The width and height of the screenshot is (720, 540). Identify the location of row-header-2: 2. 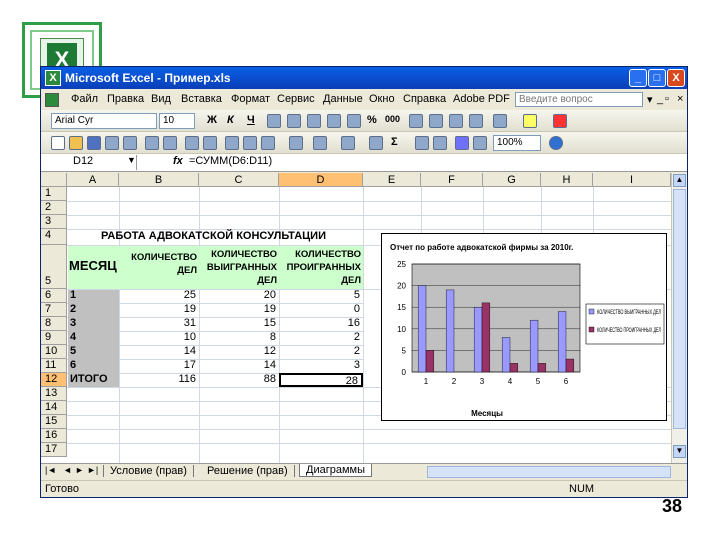
(54, 208).